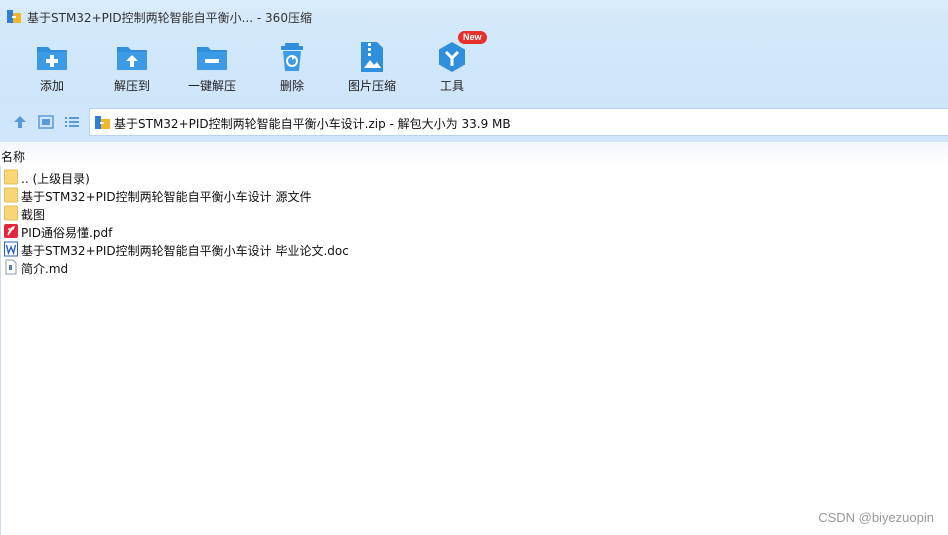 Image resolution: width=948 pixels, height=535 pixels. Describe the element at coordinates (46, 122) in the screenshot. I see `thumbnail-view-icon` at that location.